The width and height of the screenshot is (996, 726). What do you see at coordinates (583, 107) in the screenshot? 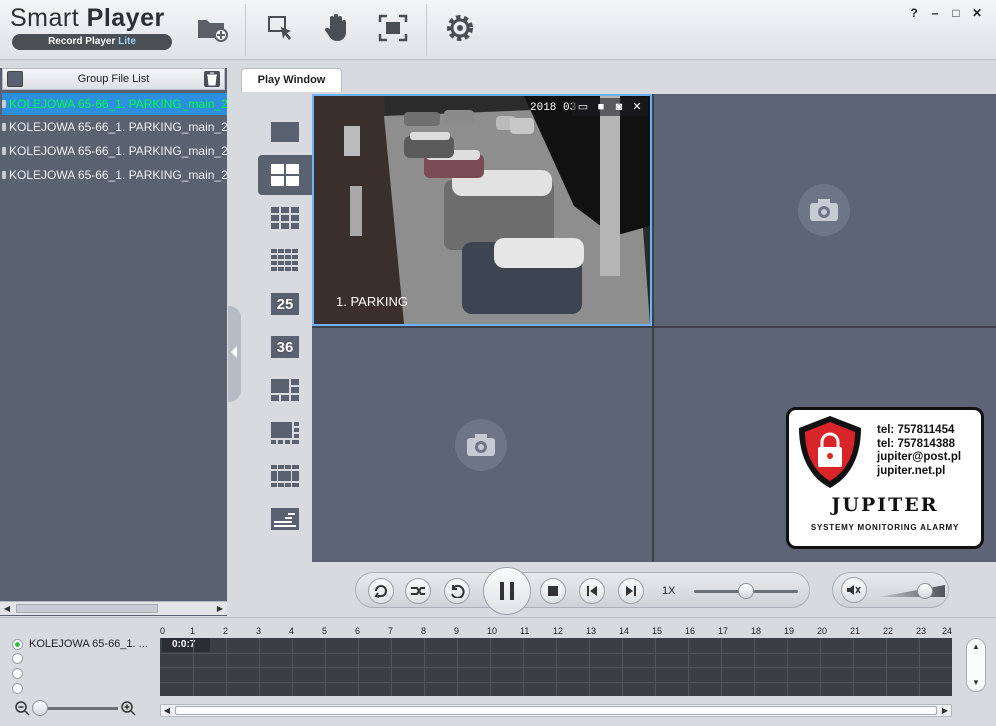
I see `chat-icon: ▭` at bounding box center [583, 107].